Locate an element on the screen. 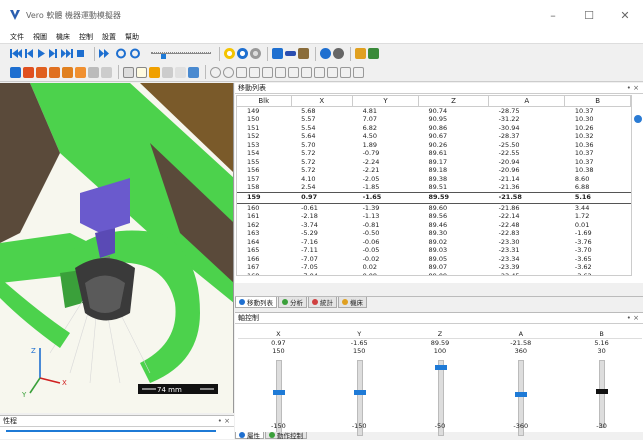 This screenshot has height=440, width=643. table-row: 163 -5.29 -0.50 89.30 -22.83 -1.69 is located at coordinates (434, 233).